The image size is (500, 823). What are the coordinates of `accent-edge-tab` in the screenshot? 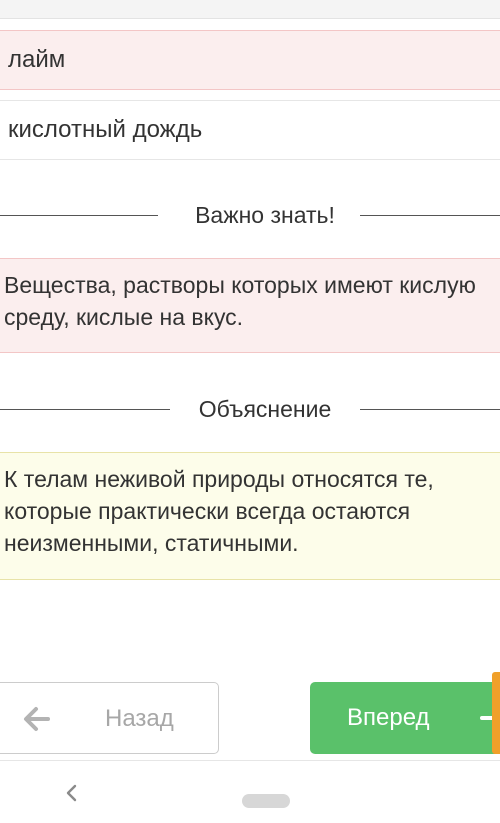 It's located at (496, 713).